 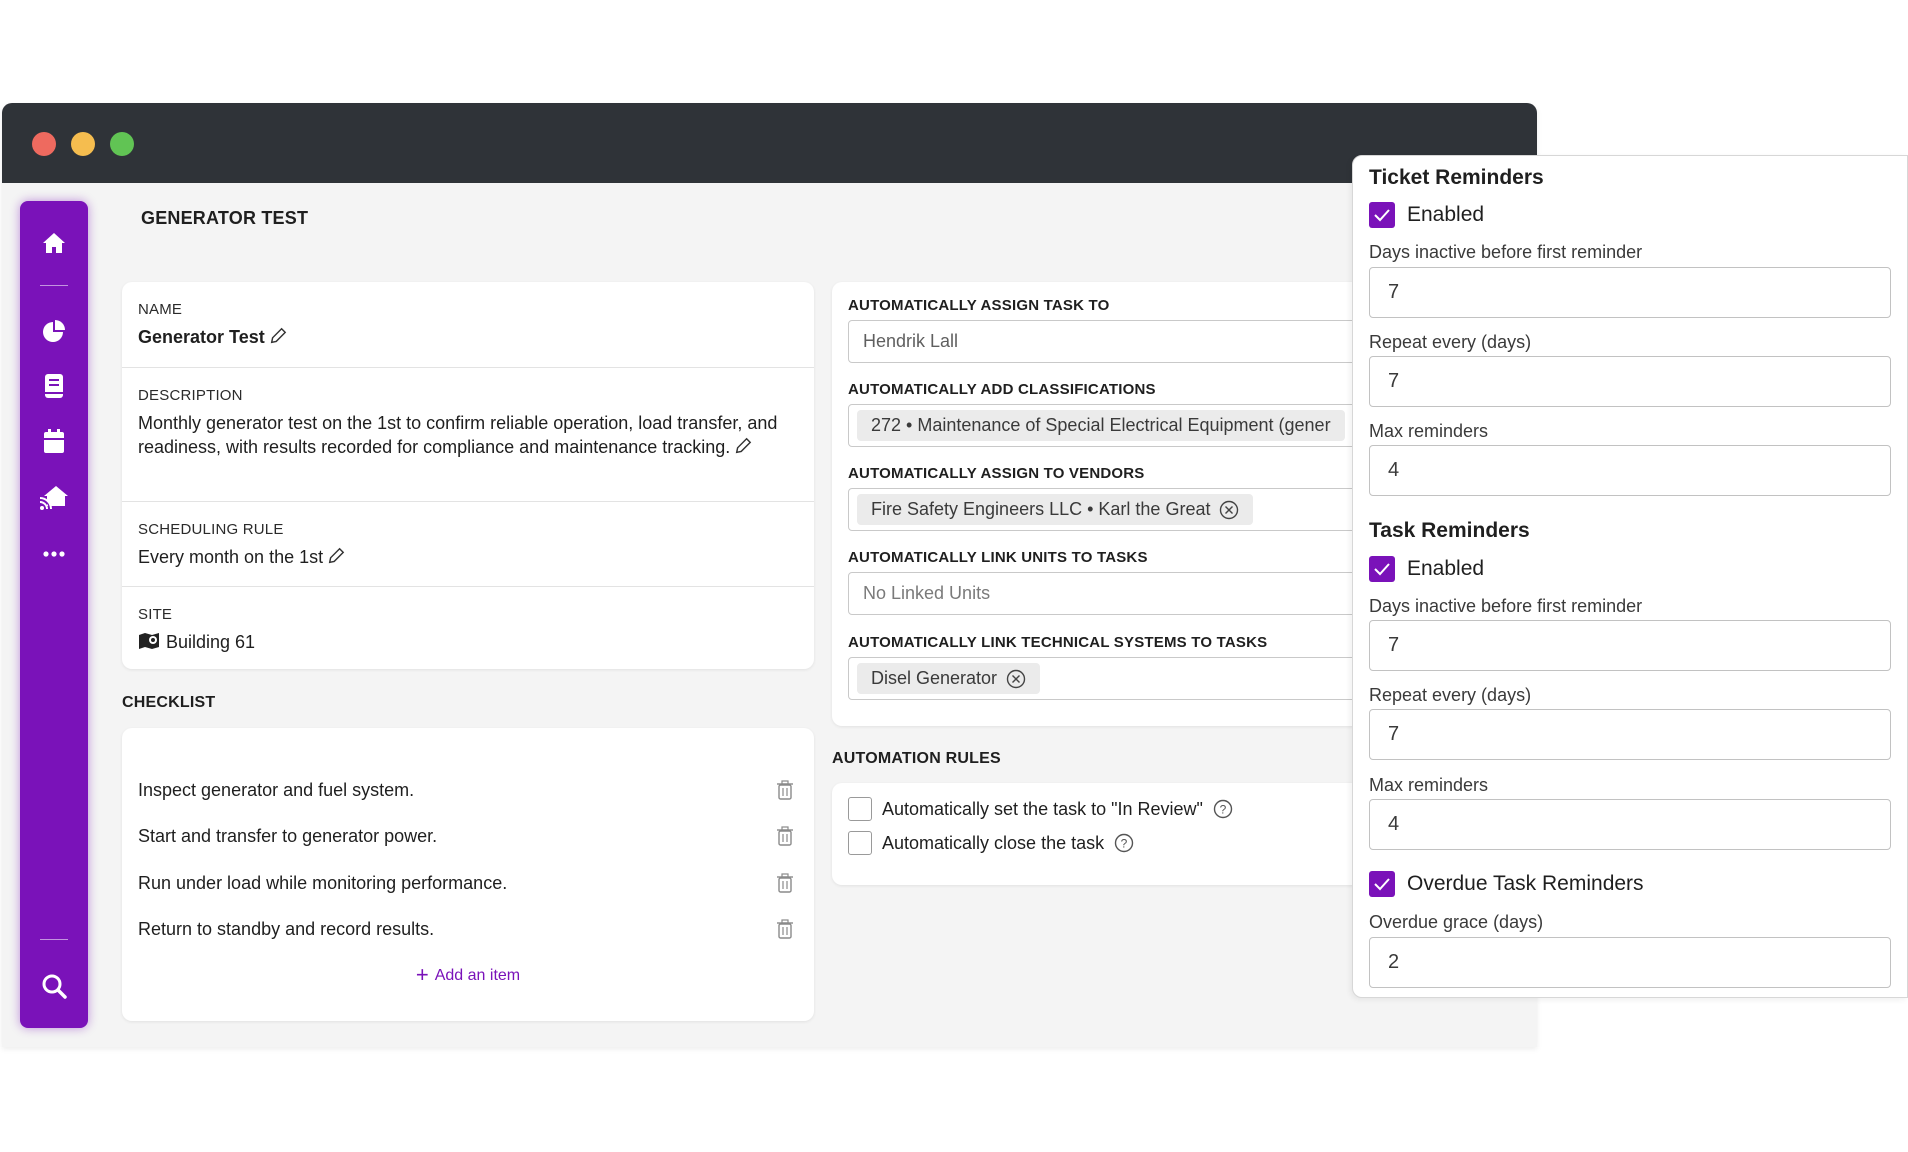 I want to click on sidebar-divider, so click(x=54, y=285).